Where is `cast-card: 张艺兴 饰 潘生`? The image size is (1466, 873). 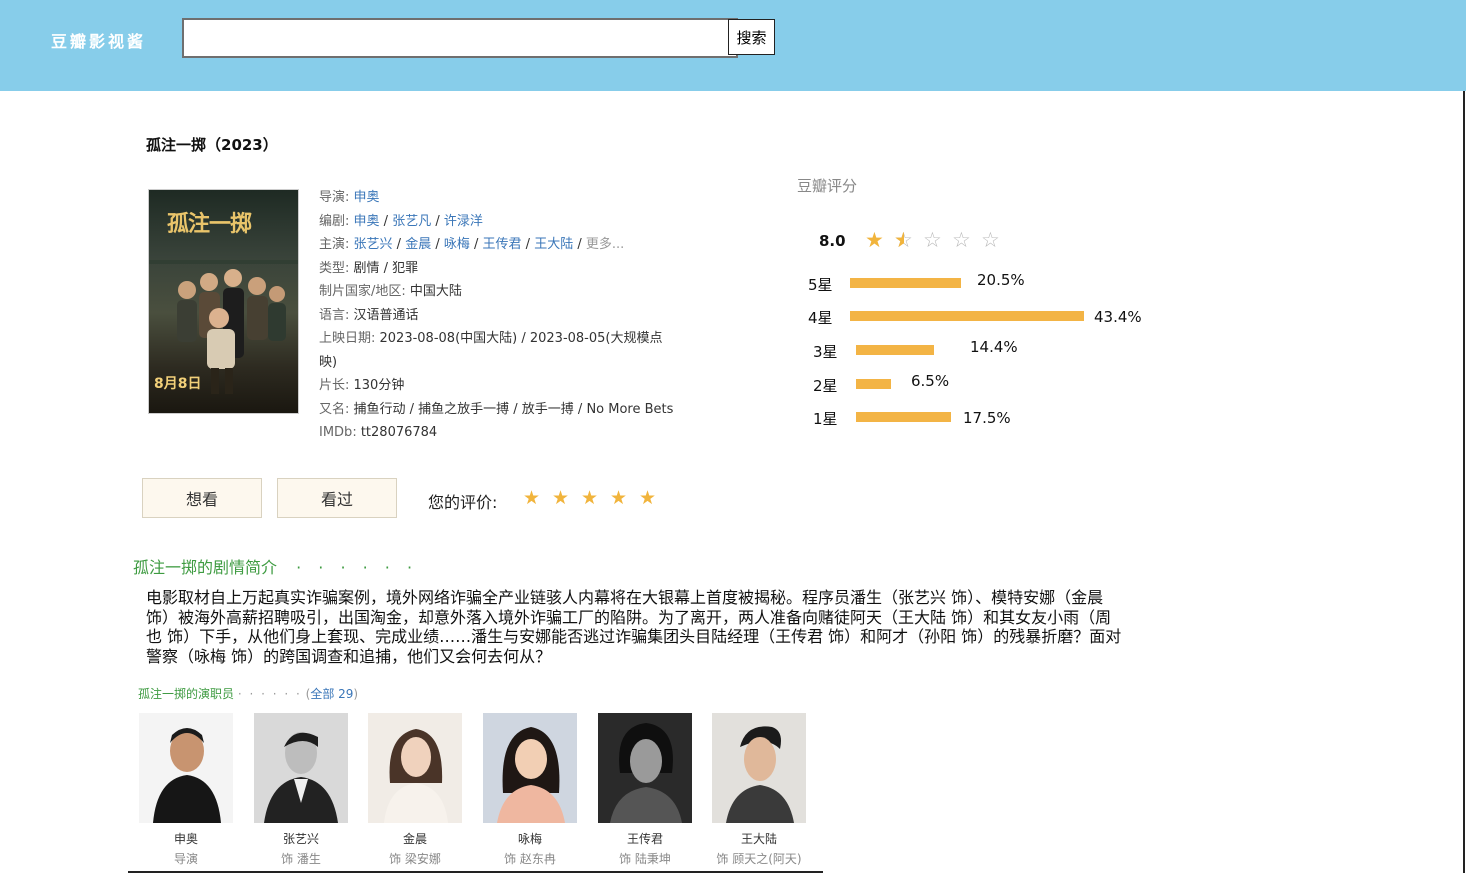 cast-card: 张艺兴 饰 潘生 is located at coordinates (301, 790).